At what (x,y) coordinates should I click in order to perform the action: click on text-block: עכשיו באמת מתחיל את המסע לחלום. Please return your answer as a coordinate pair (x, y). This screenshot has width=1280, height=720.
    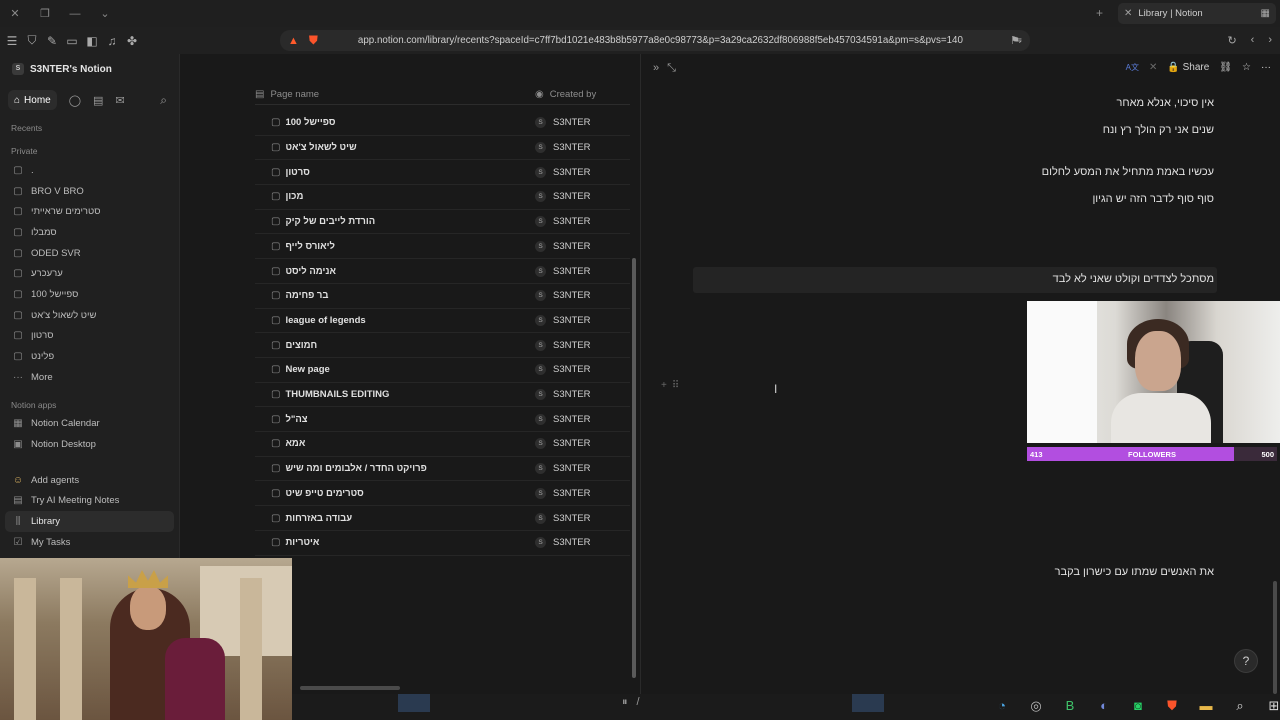
    Looking at the image, I should click on (1128, 172).